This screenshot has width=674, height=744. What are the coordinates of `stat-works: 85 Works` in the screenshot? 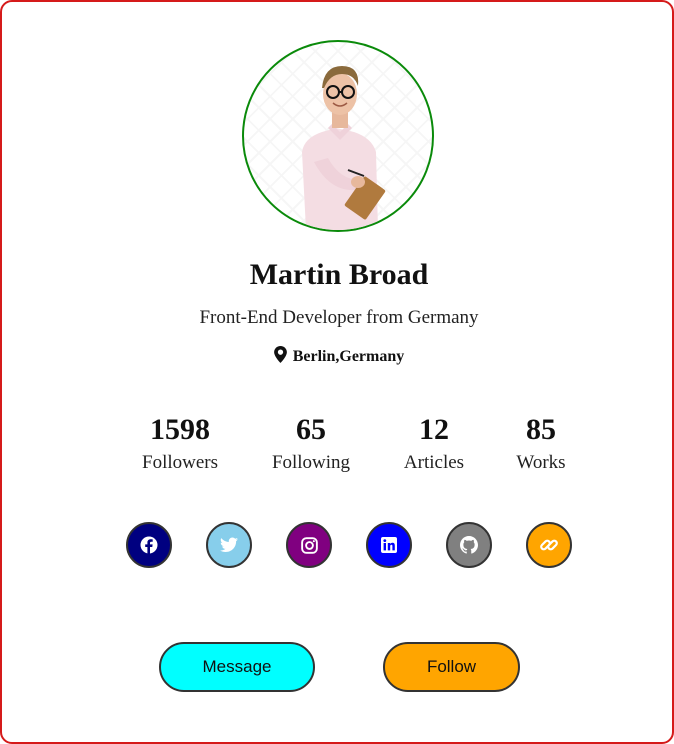 It's located at (541, 443).